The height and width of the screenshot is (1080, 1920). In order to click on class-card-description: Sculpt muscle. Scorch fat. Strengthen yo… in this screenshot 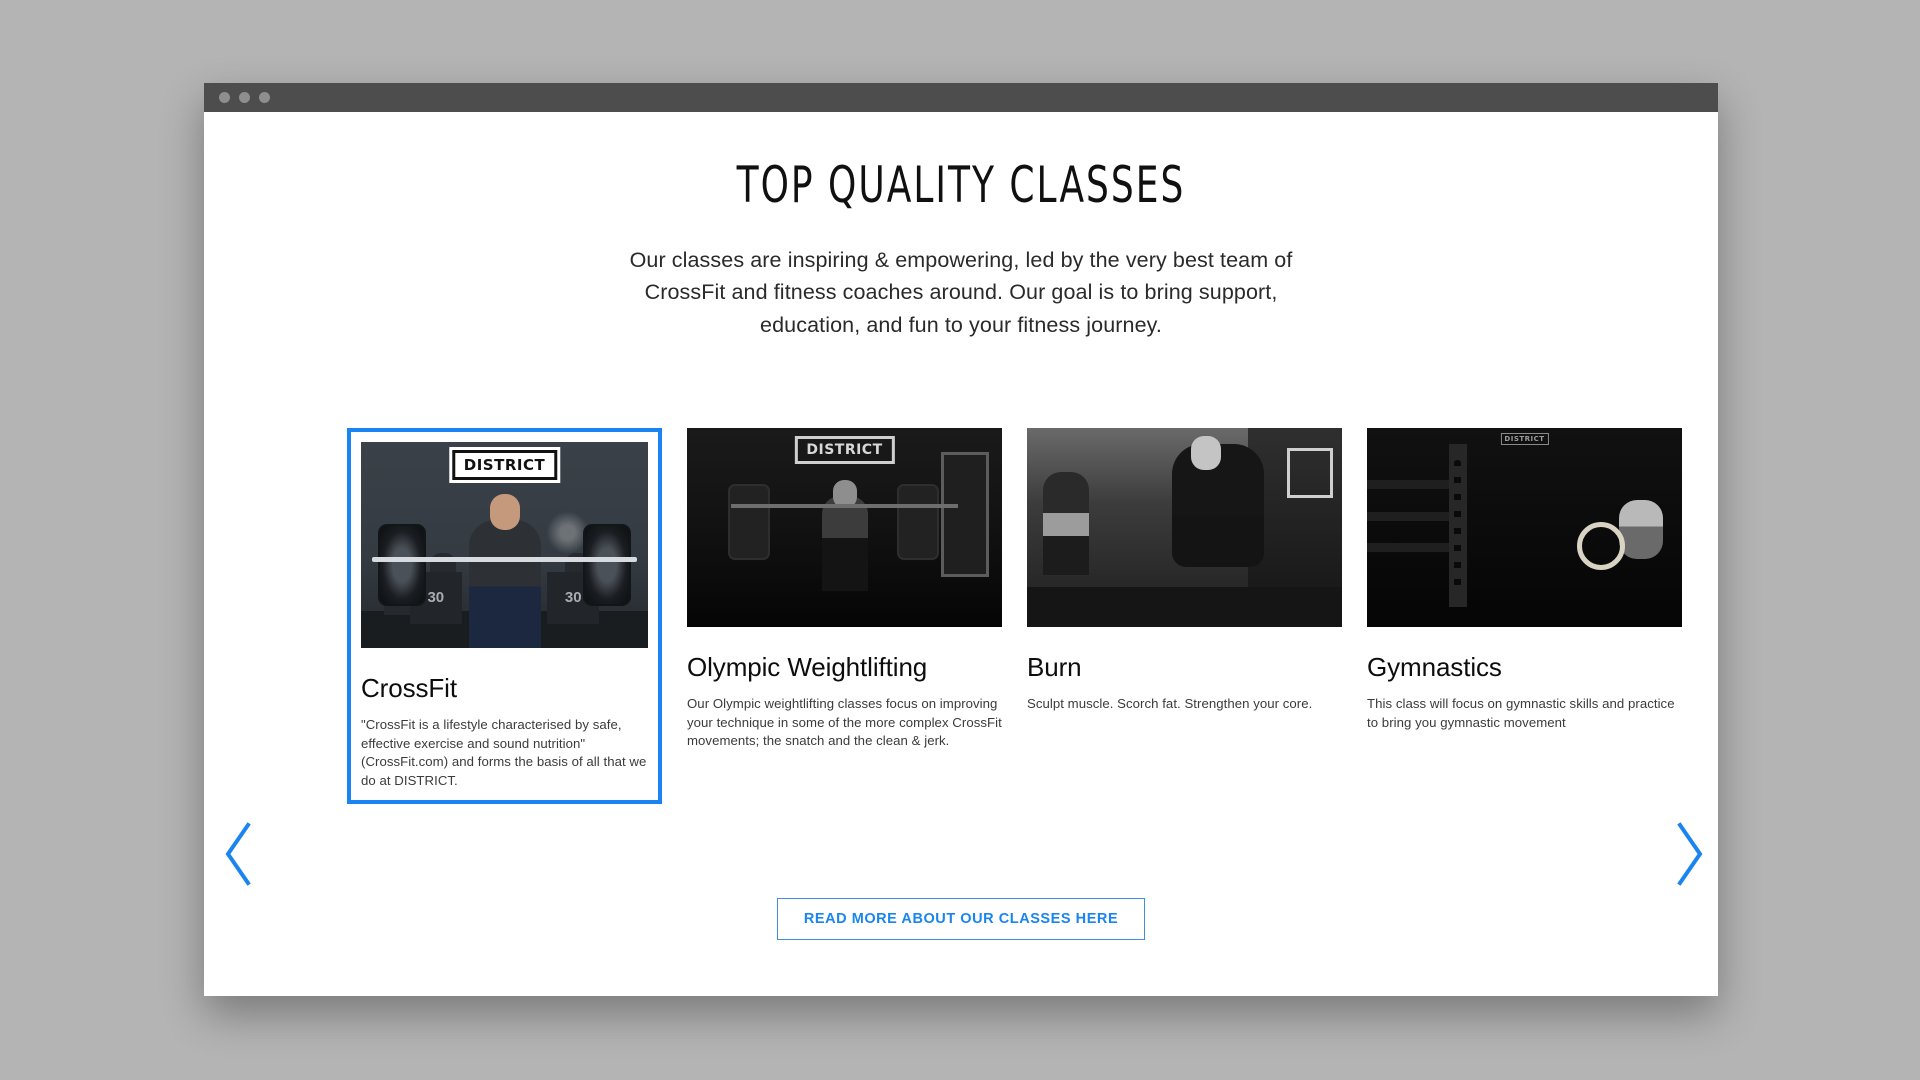, I will do `click(1170, 703)`.